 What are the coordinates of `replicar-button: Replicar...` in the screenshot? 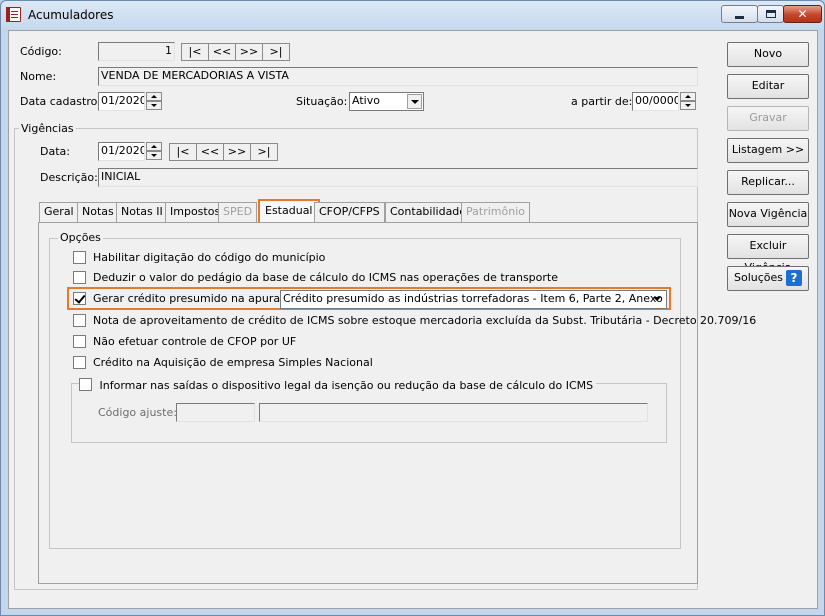 It's located at (768, 182).